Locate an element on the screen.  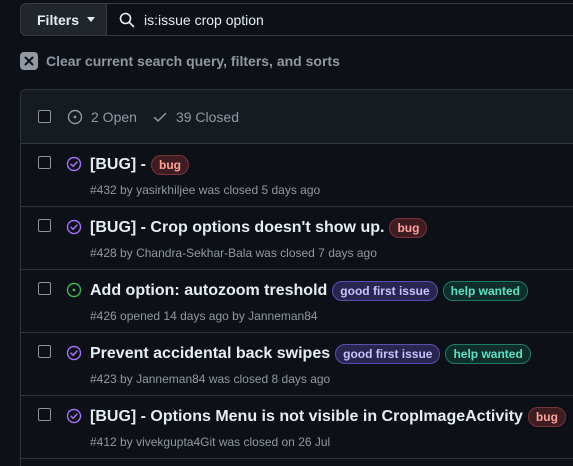
filters-button: Filters is located at coordinates (63, 19).